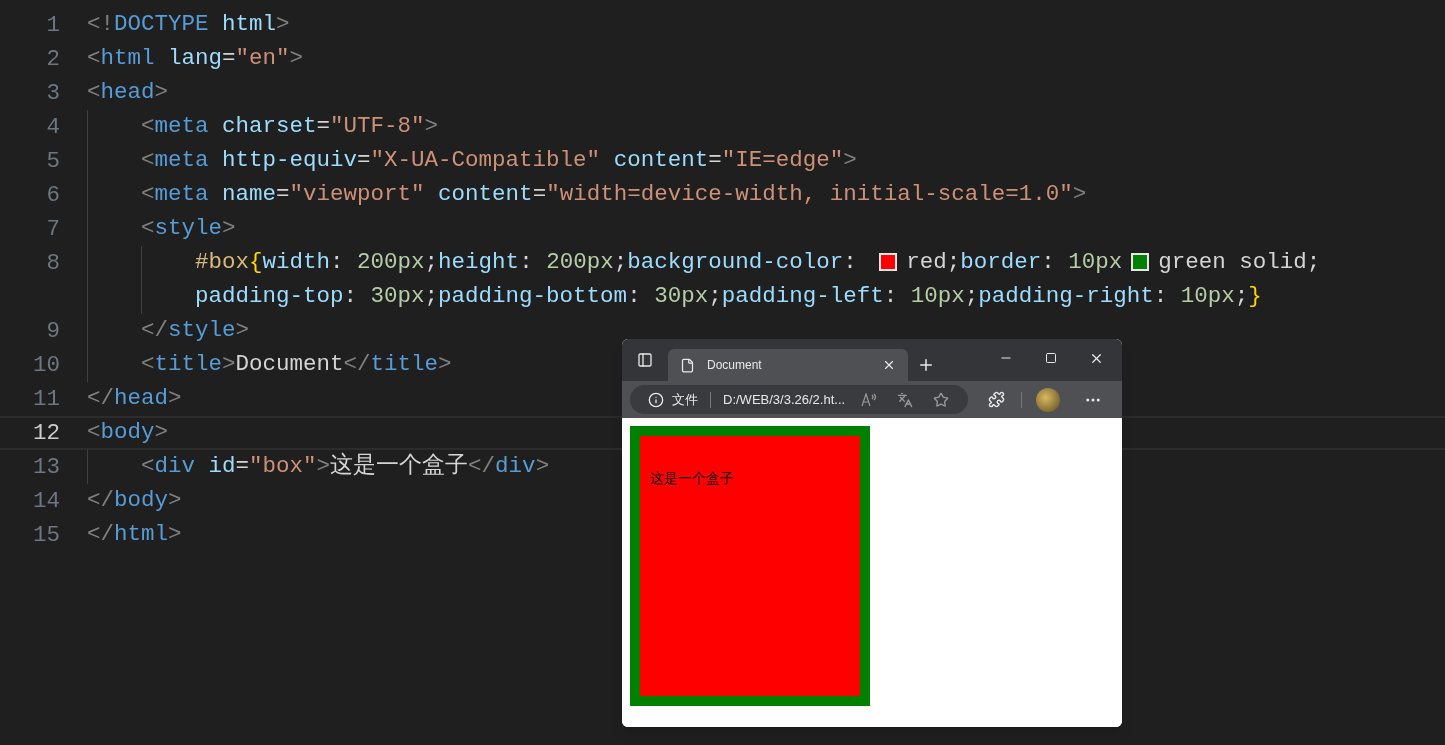  I want to click on read-aloud-icon, so click(869, 399).